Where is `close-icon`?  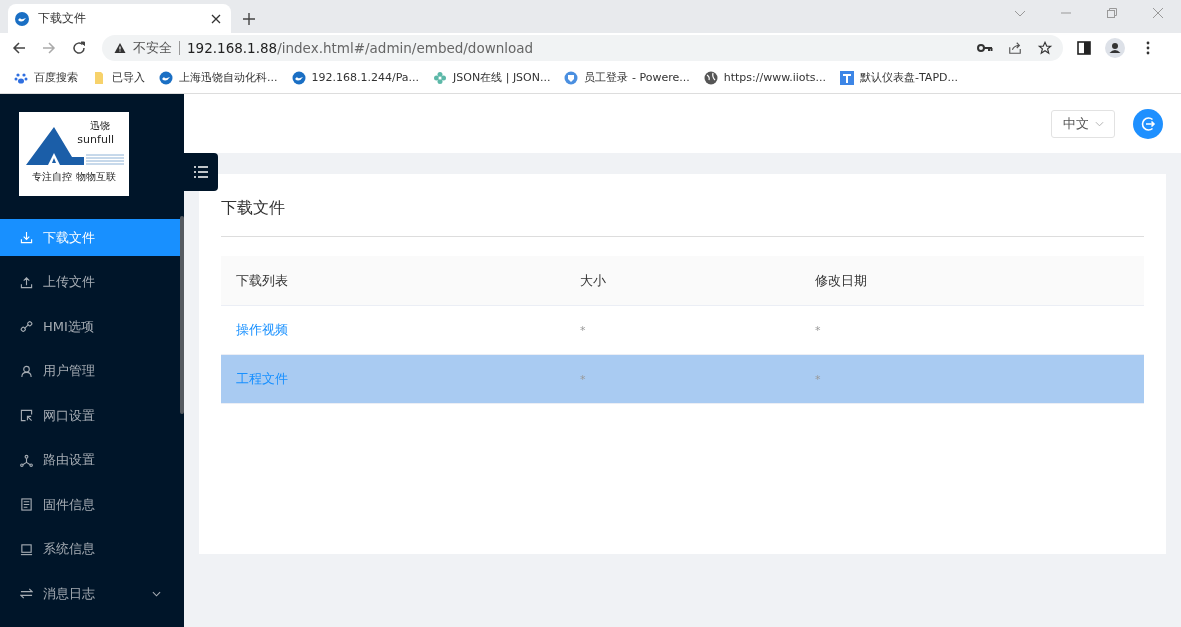
close-icon is located at coordinates (216, 18).